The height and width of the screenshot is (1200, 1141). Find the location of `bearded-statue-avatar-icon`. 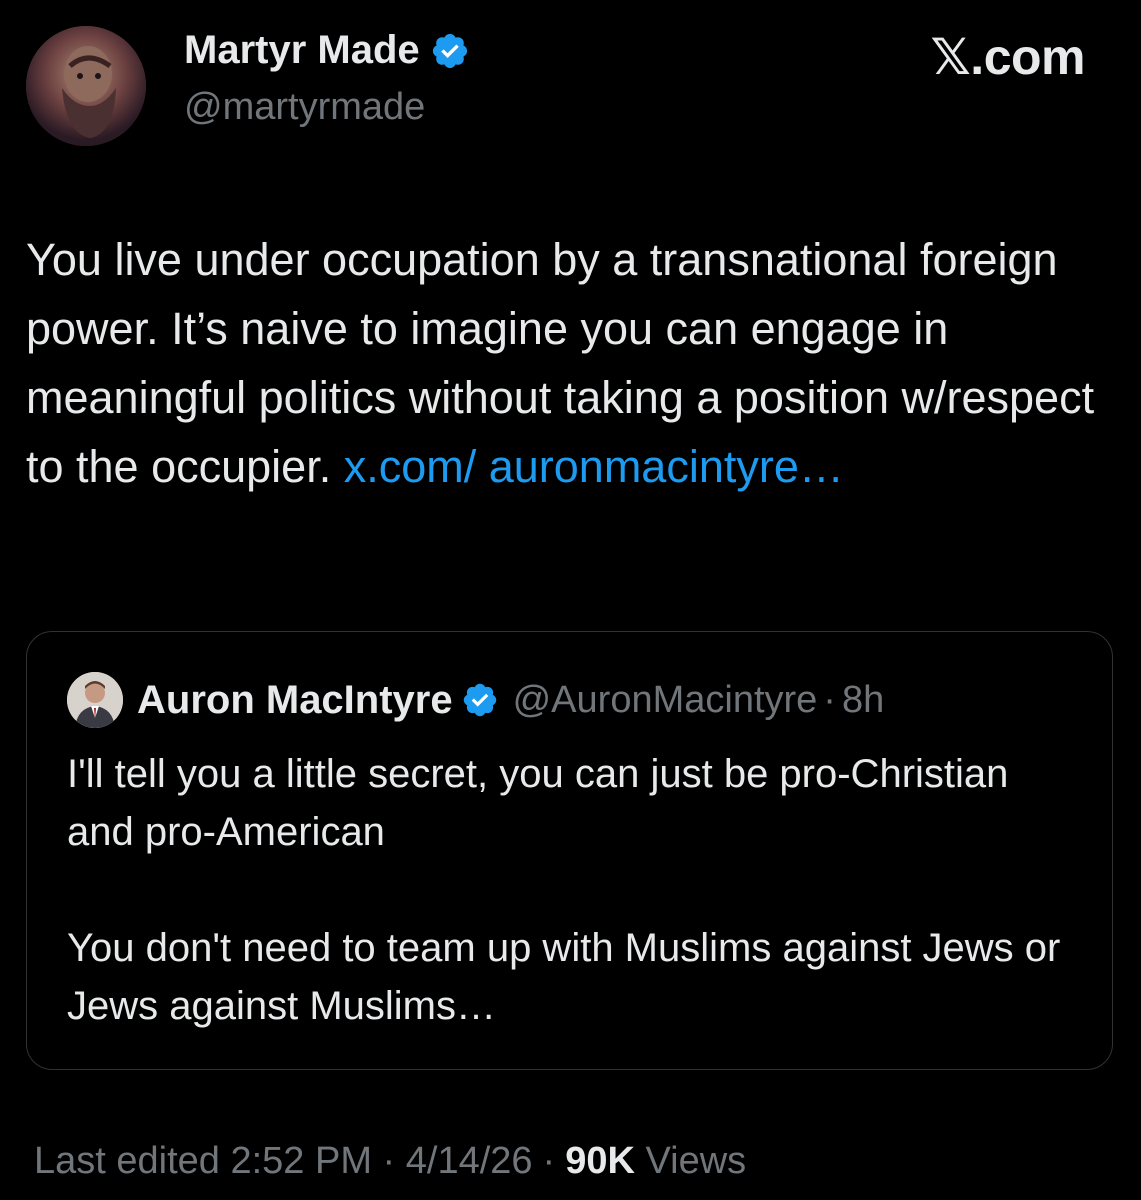

bearded-statue-avatar-icon is located at coordinates (86, 86).